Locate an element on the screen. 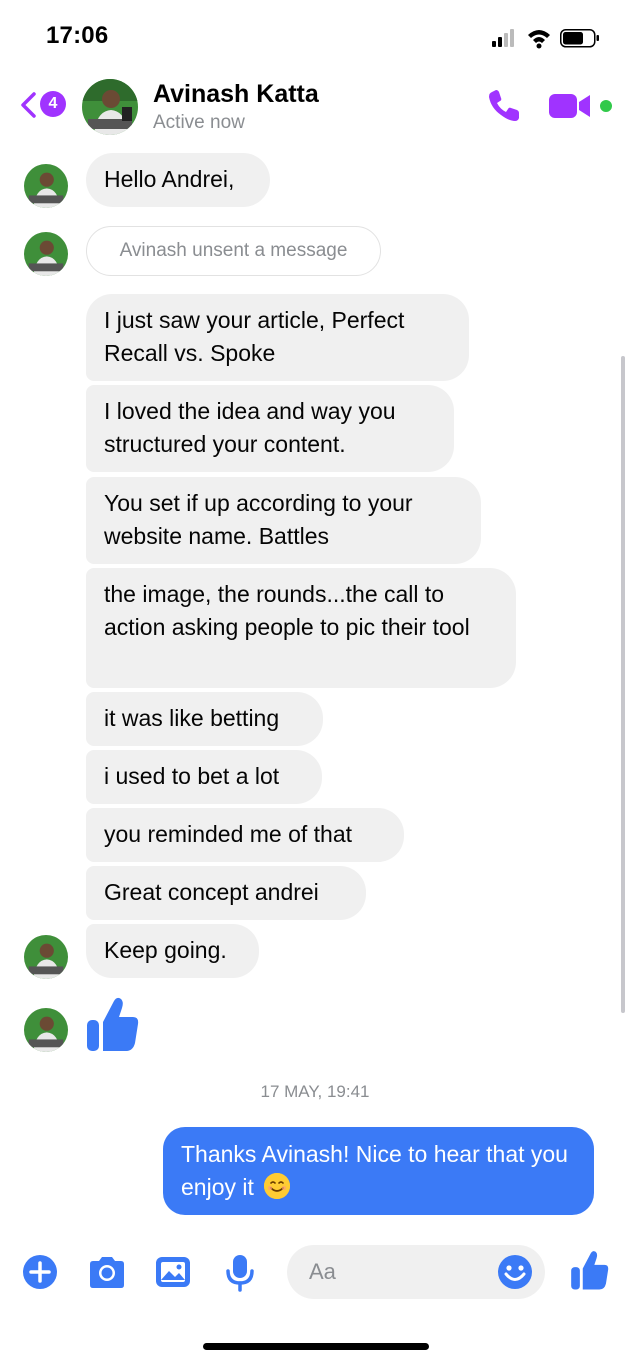 The image size is (630, 1363). video-camera-icon is located at coordinates (569, 106).